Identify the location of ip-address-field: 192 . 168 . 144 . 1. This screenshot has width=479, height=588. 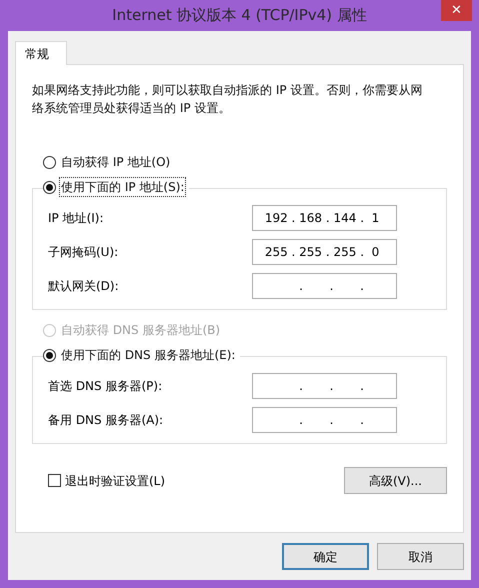
(324, 218).